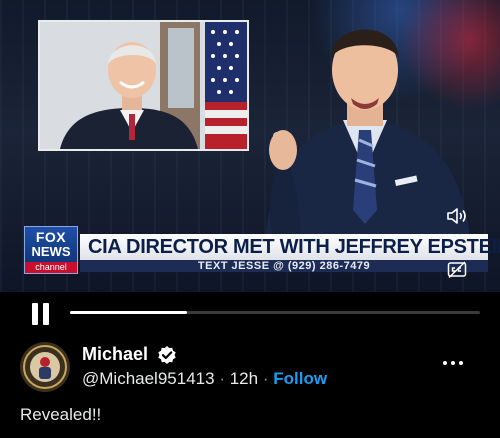  I want to click on post-text: Revealed!!, so click(61, 414).